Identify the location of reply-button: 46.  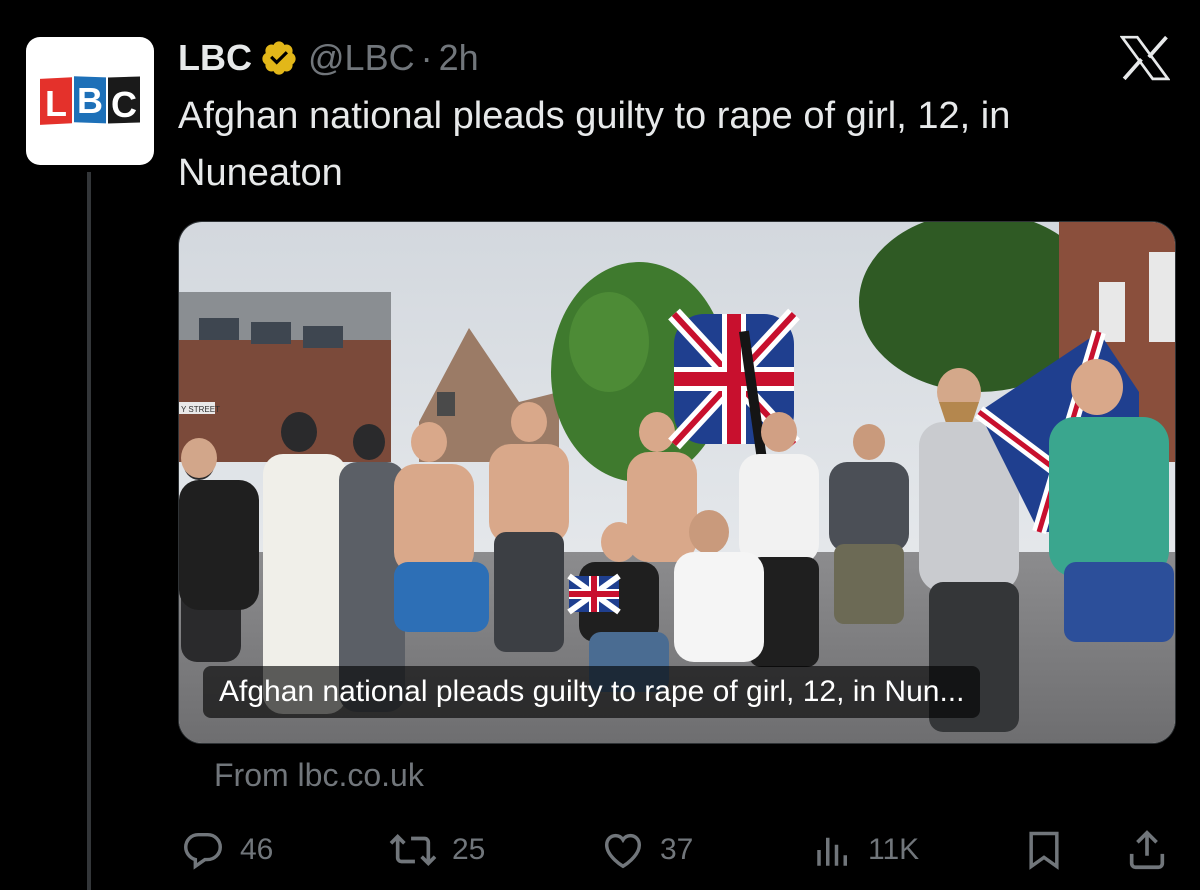
(226, 850).